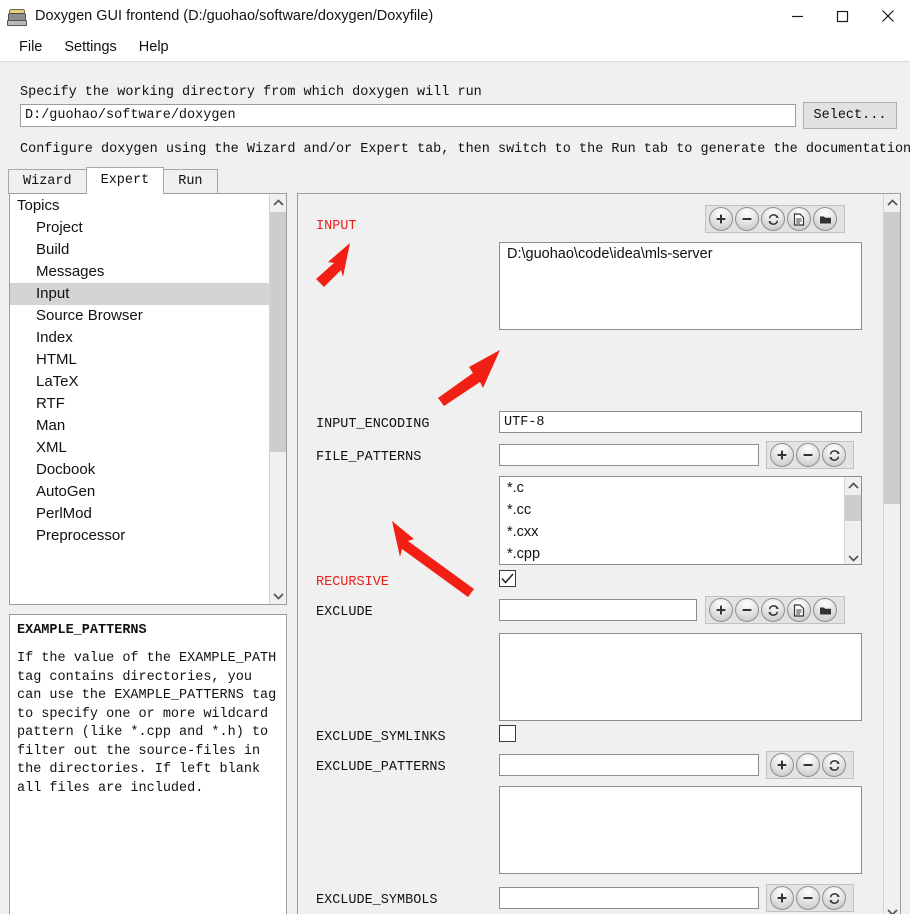 The width and height of the screenshot is (910, 914). Describe the element at coordinates (369, 457) in the screenshot. I see `label-file-patterns: FILE_PATTERNS` at that location.